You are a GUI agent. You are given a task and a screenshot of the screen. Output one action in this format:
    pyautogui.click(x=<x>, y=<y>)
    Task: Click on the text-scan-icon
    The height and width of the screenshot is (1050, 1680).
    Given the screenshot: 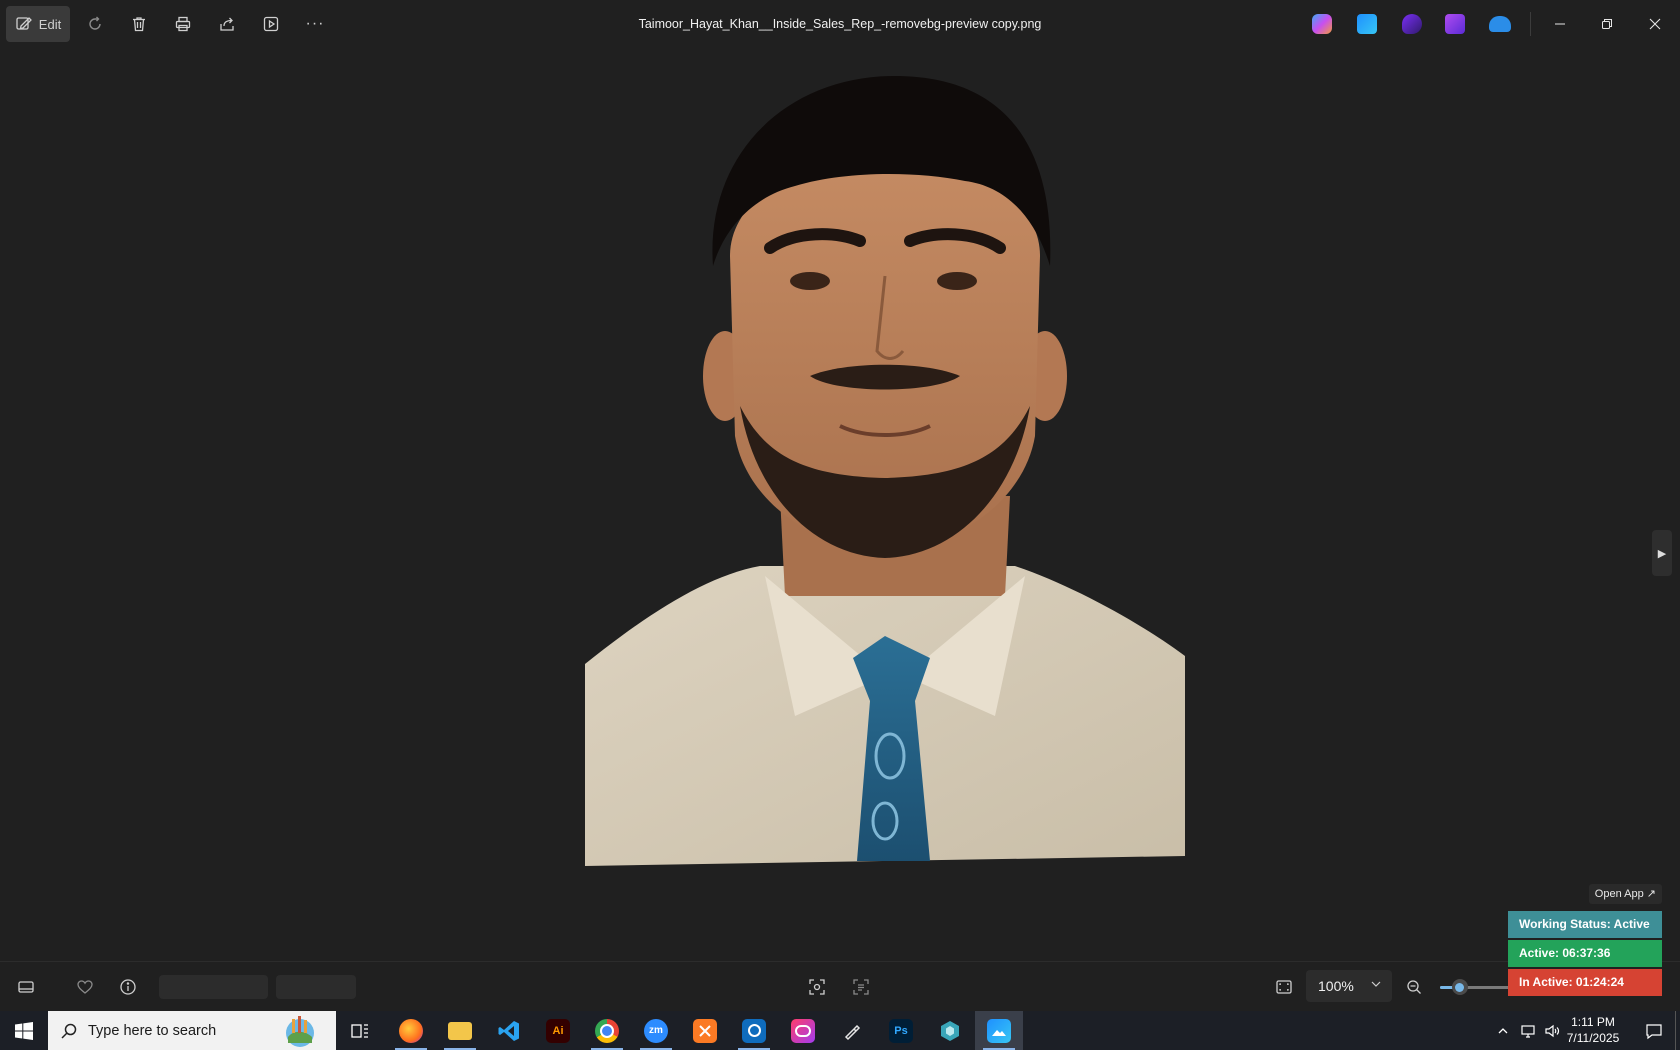 What is the action you would take?
    pyautogui.click(x=861, y=987)
    